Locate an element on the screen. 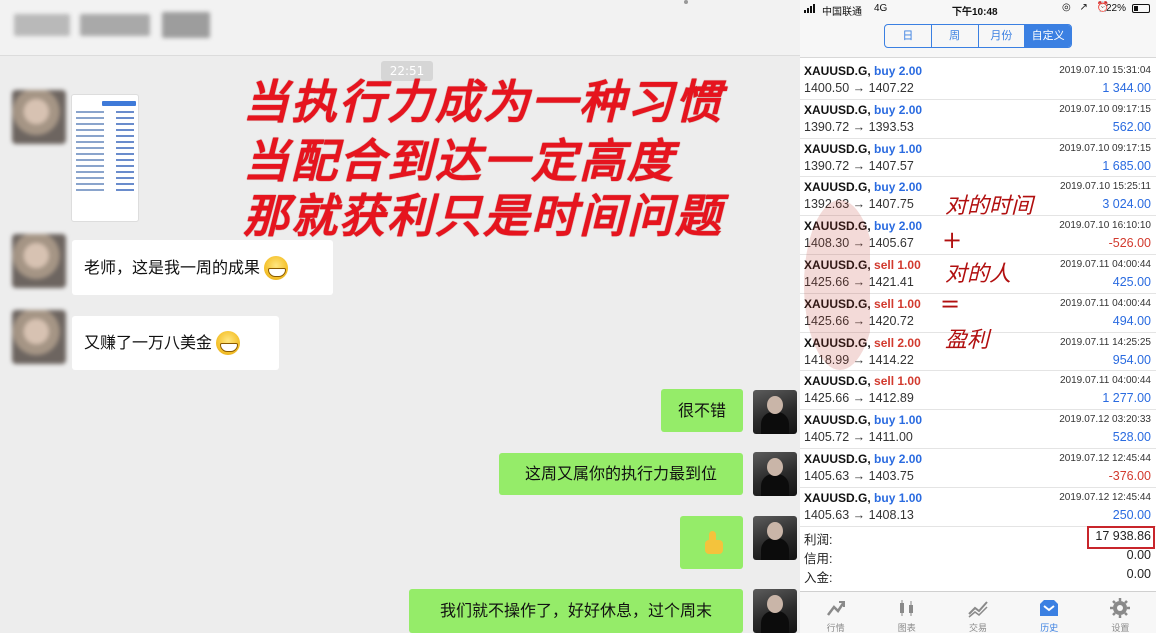 This screenshot has height=633, width=1156. deal-symbol: XAUUSD.G, sell 1.00 is located at coordinates (862, 381).